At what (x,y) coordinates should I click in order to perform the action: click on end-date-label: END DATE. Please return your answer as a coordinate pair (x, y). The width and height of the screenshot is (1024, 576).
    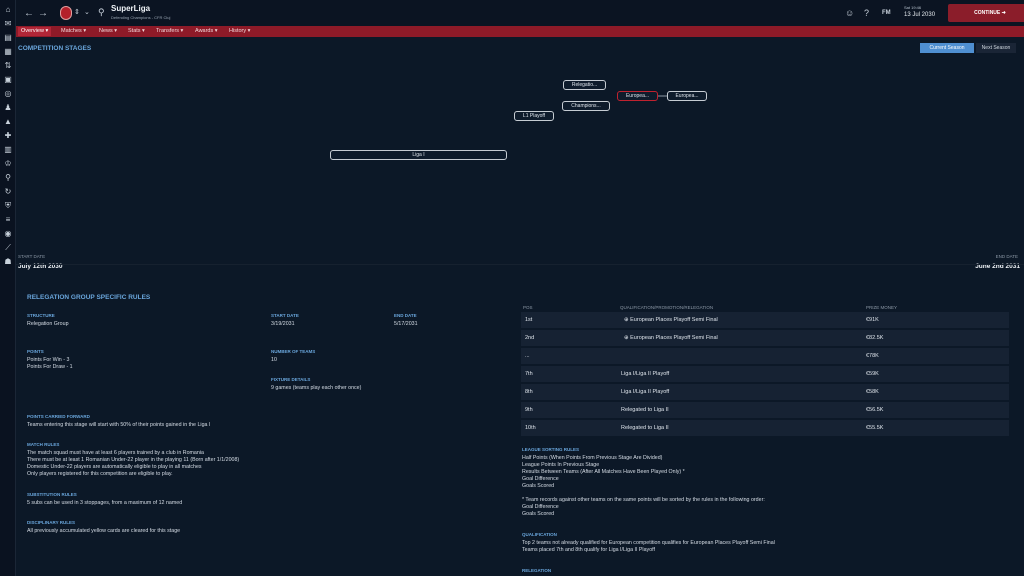
    Looking at the image, I should click on (1006, 256).